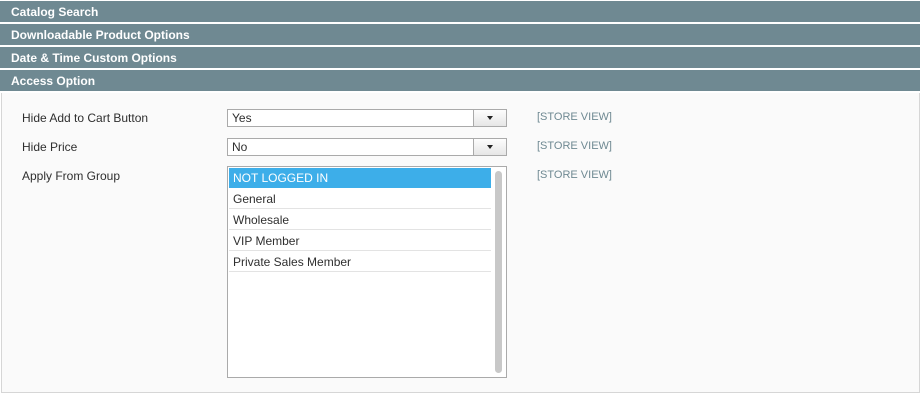 The image size is (920, 404). I want to click on list-item: VIP Member, so click(360, 241).